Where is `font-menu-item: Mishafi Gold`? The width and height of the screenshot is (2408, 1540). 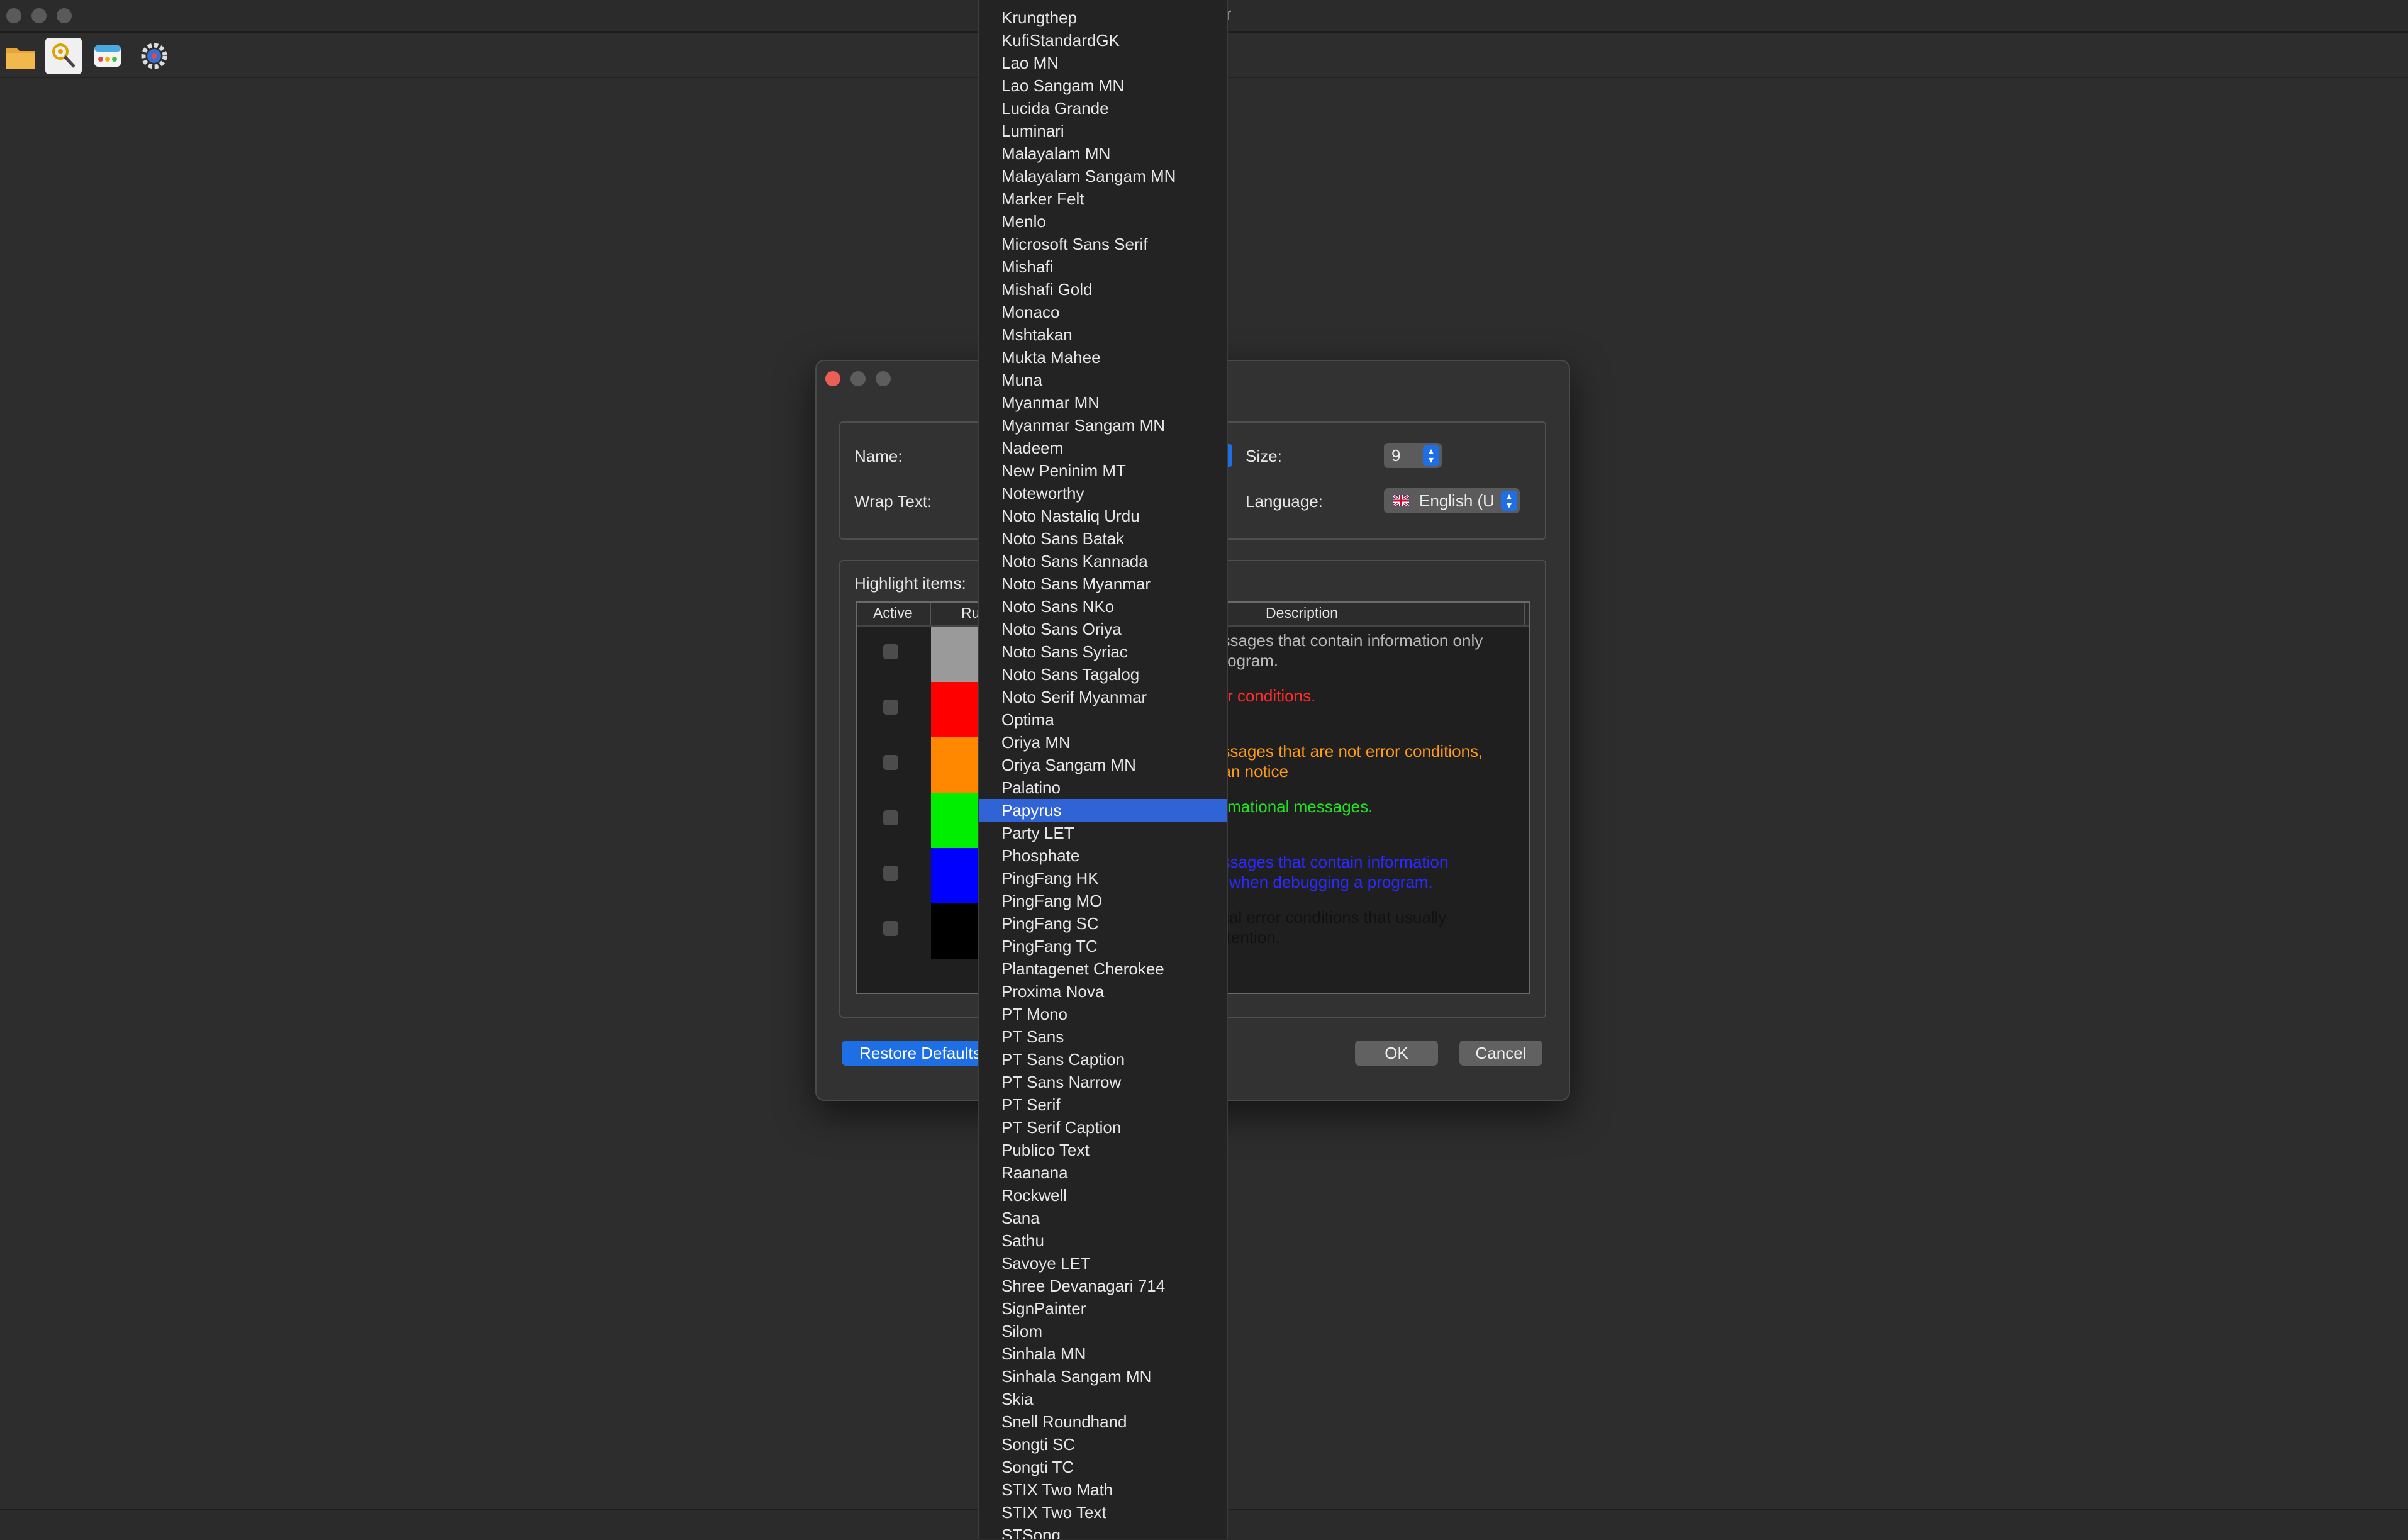 font-menu-item: Mishafi Gold is located at coordinates (1103, 289).